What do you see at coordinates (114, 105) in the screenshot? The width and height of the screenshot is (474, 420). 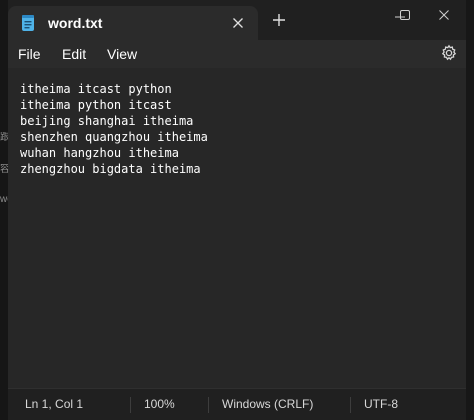 I see `editor-line: itheima python itcast` at bounding box center [114, 105].